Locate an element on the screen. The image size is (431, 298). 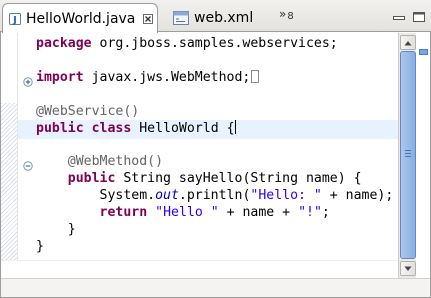
minimize-icon is located at coordinates (399, 14).